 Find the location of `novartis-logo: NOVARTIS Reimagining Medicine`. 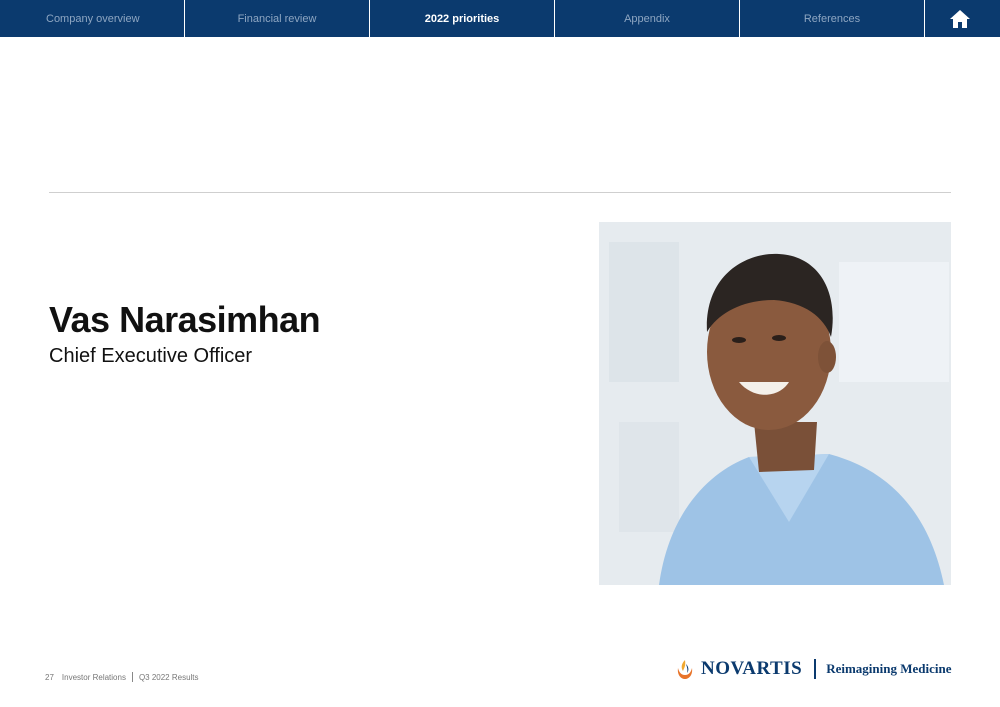

novartis-logo: NOVARTIS Reimagining Medicine is located at coordinates (813, 669).